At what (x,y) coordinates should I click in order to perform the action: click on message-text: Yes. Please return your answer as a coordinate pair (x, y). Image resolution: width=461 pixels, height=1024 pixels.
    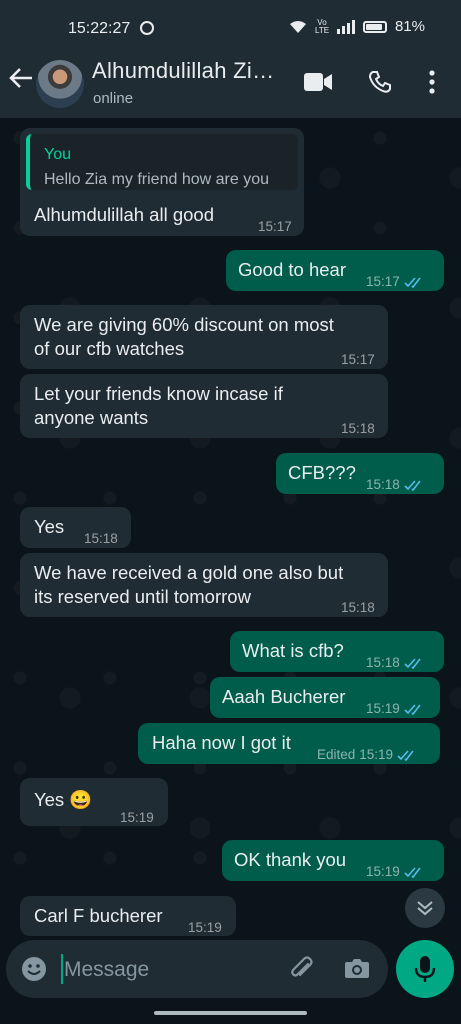
    Looking at the image, I should click on (49, 526).